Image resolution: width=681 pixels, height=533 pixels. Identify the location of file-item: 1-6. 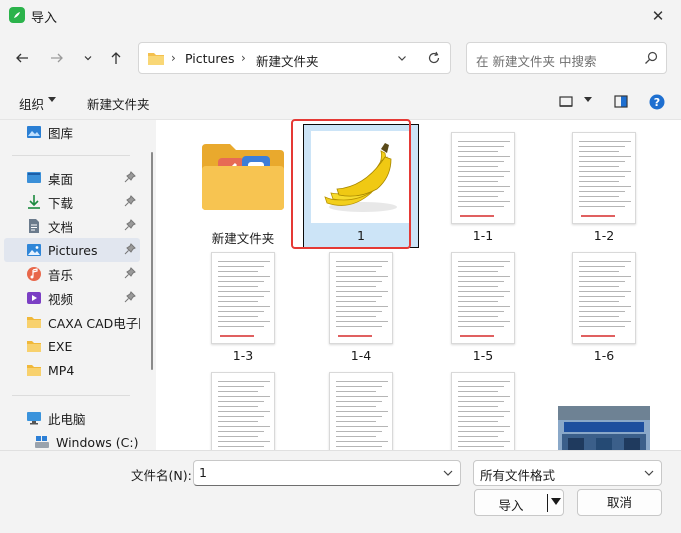
(604, 306).